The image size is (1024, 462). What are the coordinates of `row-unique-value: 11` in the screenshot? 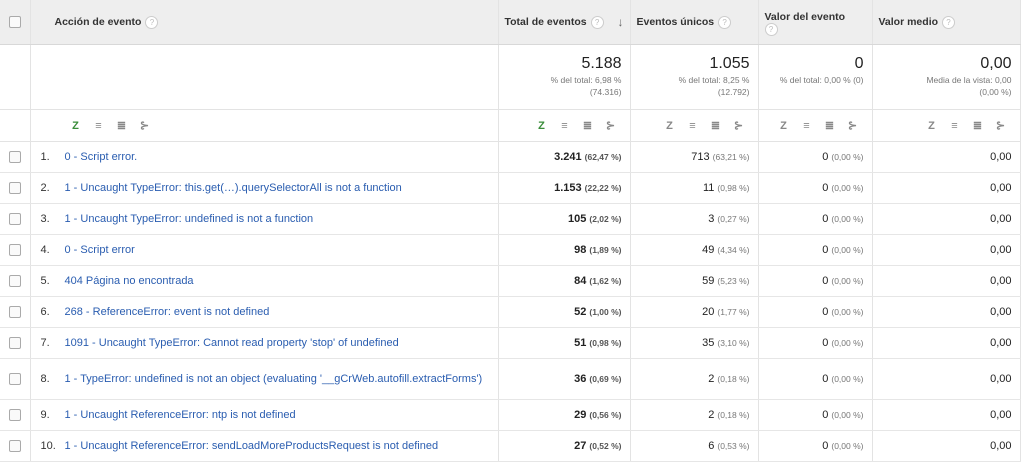 It's located at (708, 188).